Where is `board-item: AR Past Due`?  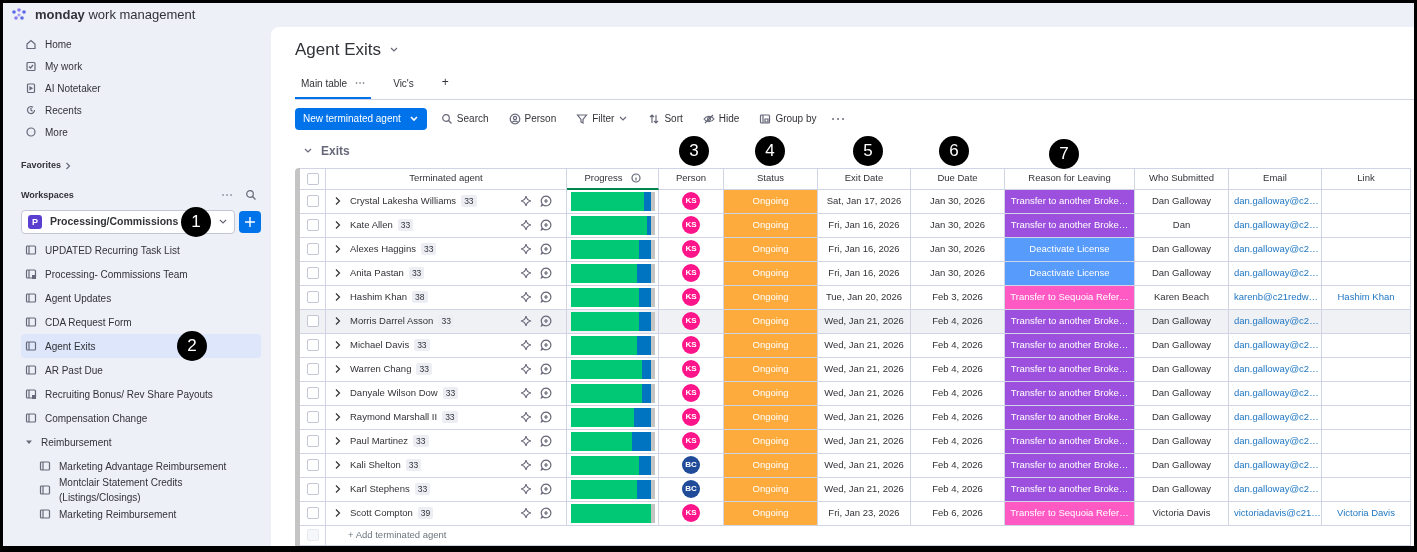 board-item: AR Past Due is located at coordinates (141, 370).